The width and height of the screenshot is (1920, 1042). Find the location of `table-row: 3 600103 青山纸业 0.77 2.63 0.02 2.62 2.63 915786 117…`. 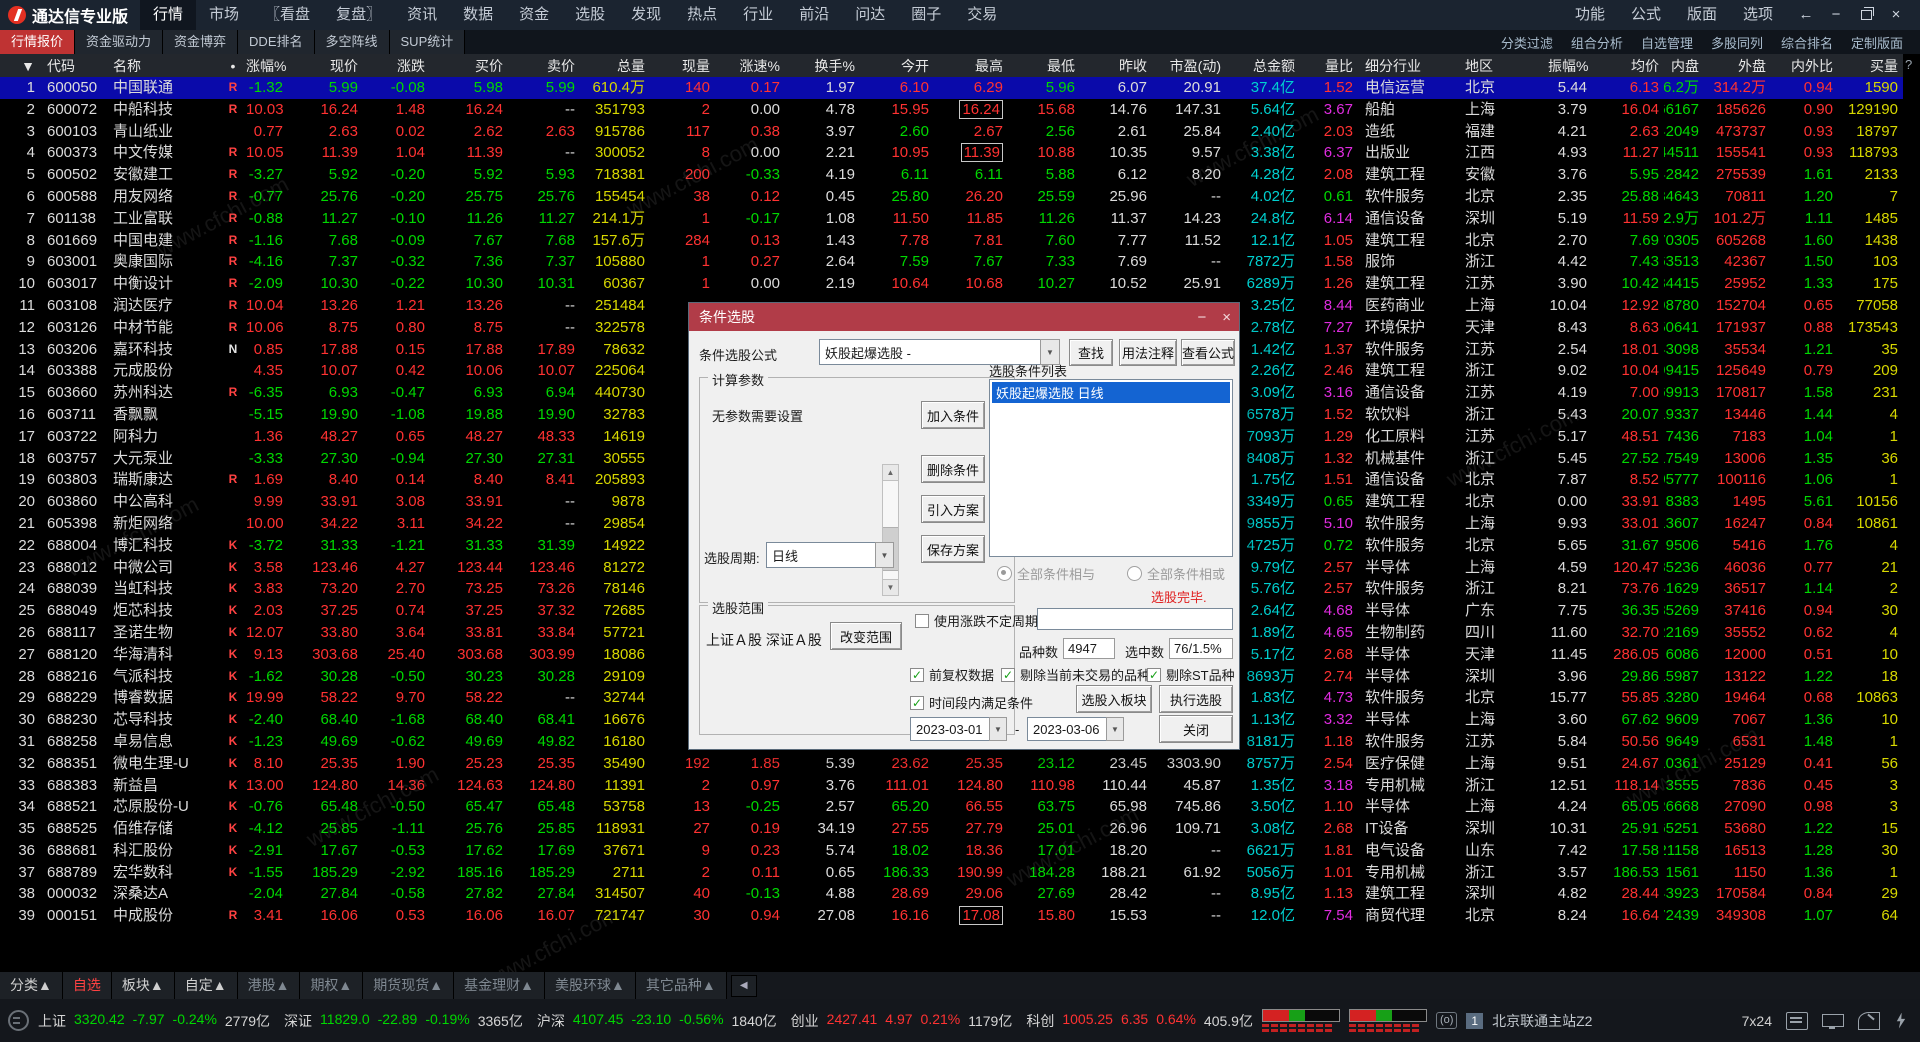

table-row: 3 600103 青山纸业 0.77 2.63 0.02 2.62 2.63 915786 117… is located at coordinates (951, 132).